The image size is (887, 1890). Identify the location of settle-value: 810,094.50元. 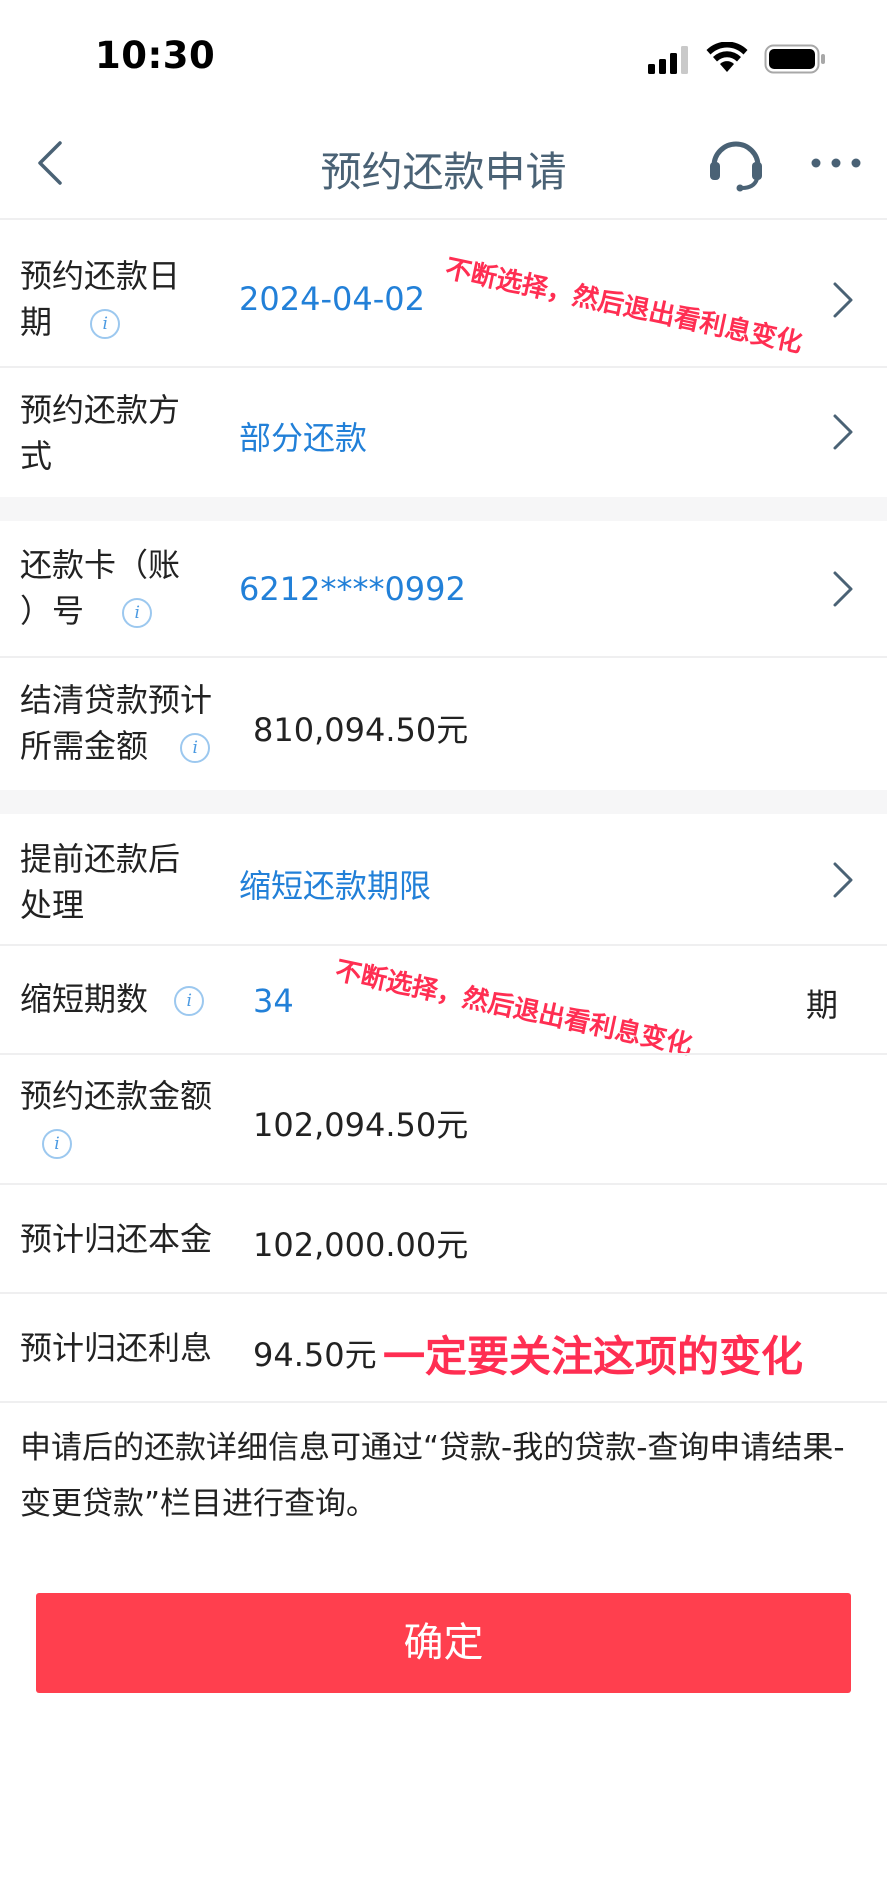
(361, 730).